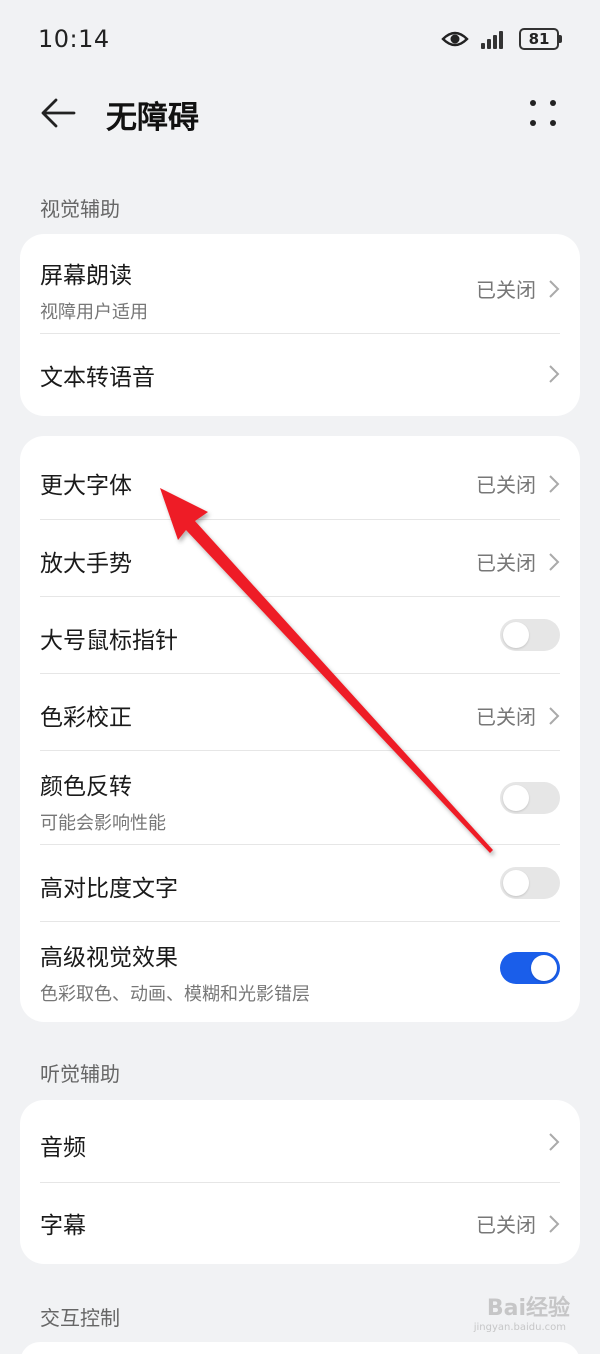 The image size is (600, 1354). What do you see at coordinates (152, 118) in the screenshot?
I see `page-title: 无障碍` at bounding box center [152, 118].